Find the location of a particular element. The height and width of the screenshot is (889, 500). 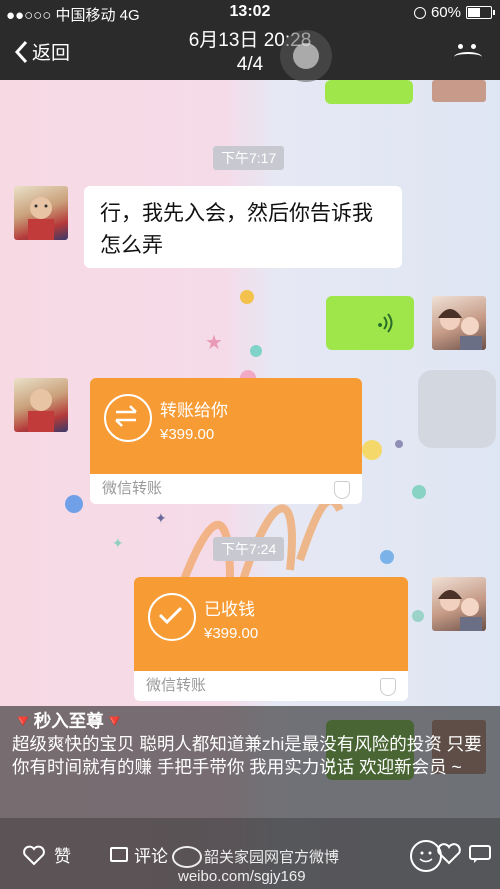

transfer-title: 已收钱 is located at coordinates (229, 609).